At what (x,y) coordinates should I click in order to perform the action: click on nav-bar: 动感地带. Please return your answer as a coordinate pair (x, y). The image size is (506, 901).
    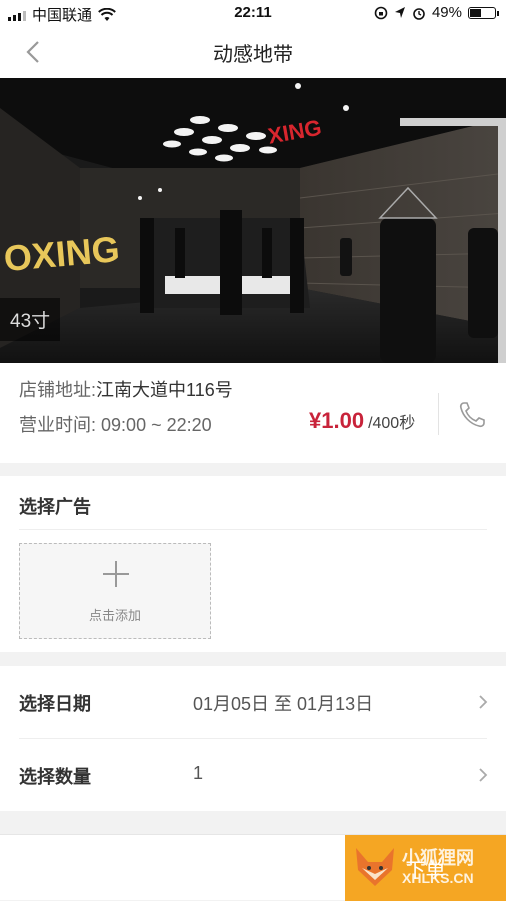
    Looking at the image, I should click on (253, 52).